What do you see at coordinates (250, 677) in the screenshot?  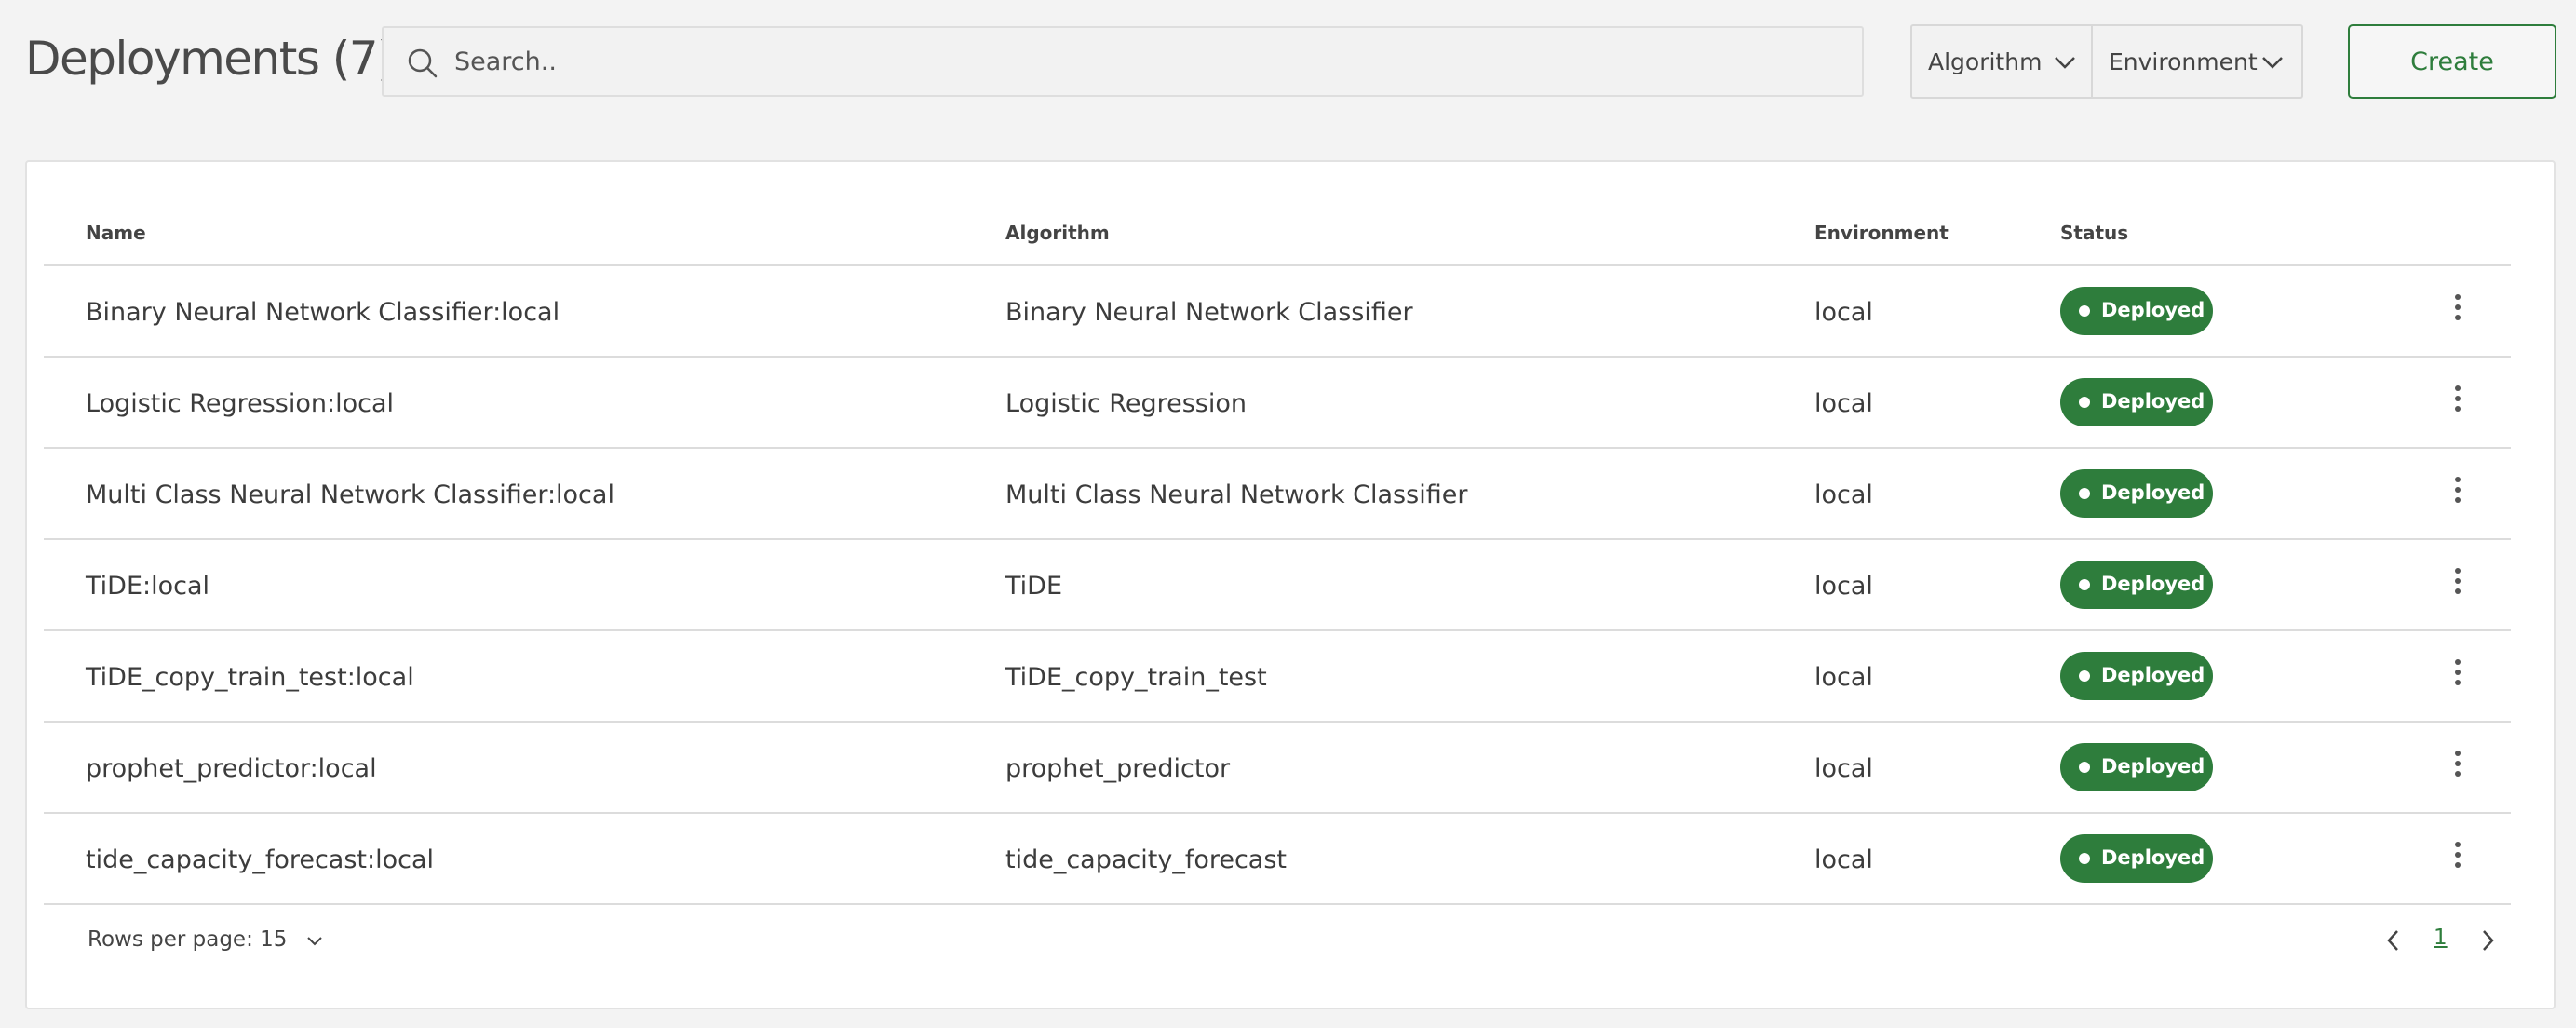 I see `deployment-name: TiDE_copy_train_test:local` at bounding box center [250, 677].